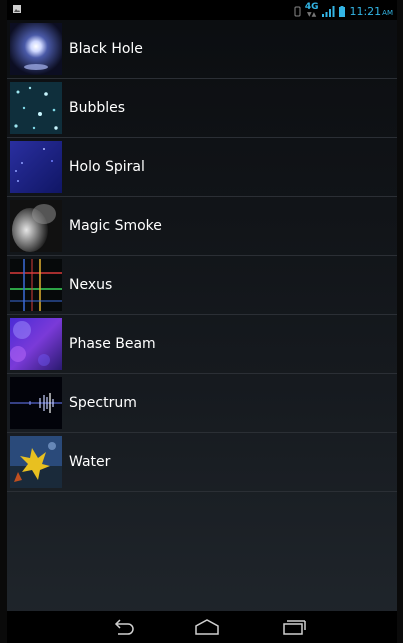 The image size is (403, 643). I want to click on wallpaper-name: Nexus, so click(91, 285).